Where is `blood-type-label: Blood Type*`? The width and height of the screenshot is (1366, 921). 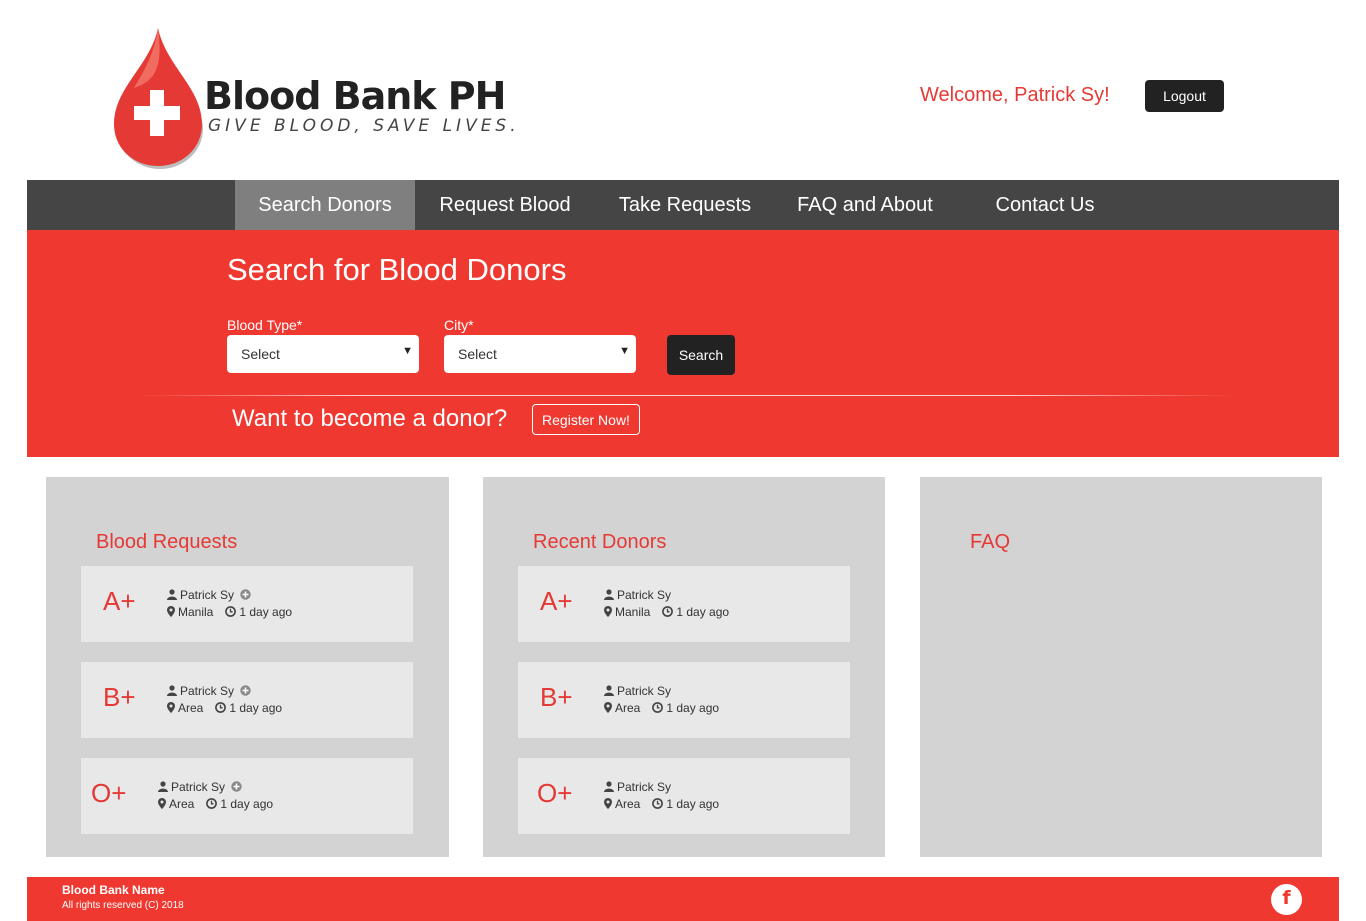
blood-type-label: Blood Type* is located at coordinates (265, 325).